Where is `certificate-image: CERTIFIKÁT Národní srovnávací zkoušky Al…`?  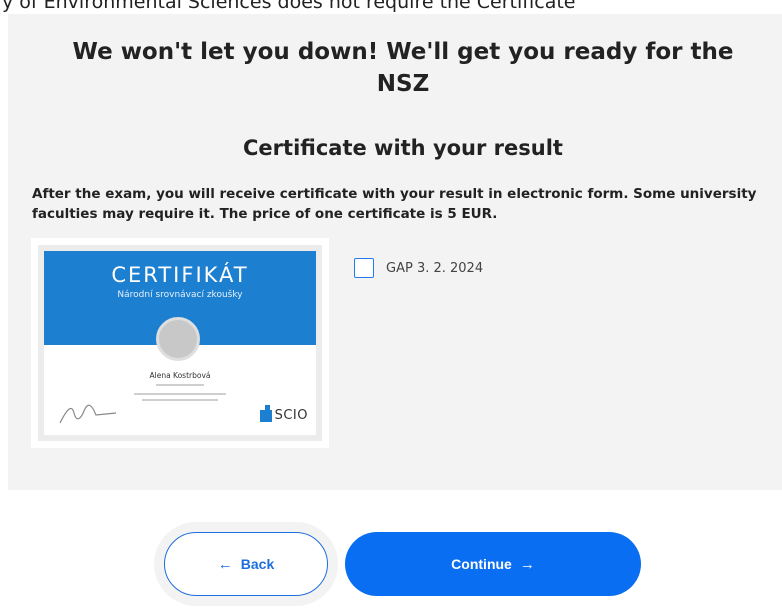
certificate-image: CERTIFIKÁT Národní srovnávací zkoušky Al… is located at coordinates (180, 343).